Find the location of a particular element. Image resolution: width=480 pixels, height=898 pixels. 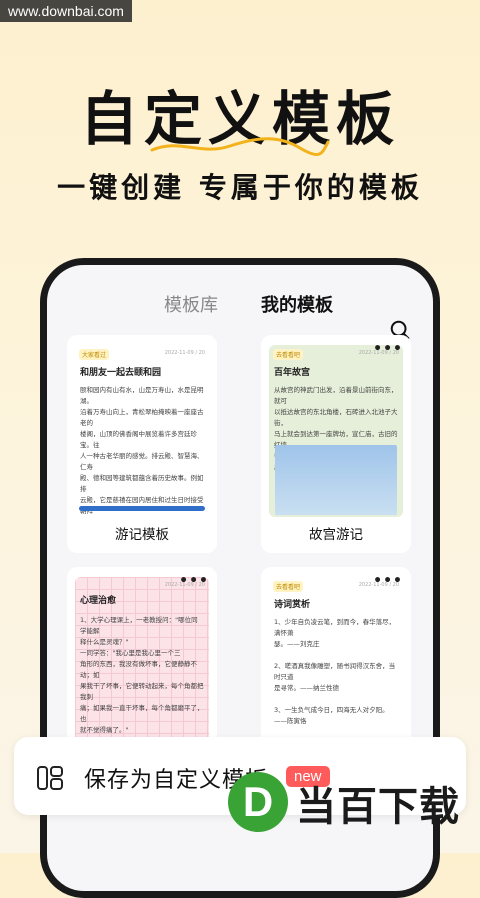

preview-title: 百年故宫 is located at coordinates (292, 373).